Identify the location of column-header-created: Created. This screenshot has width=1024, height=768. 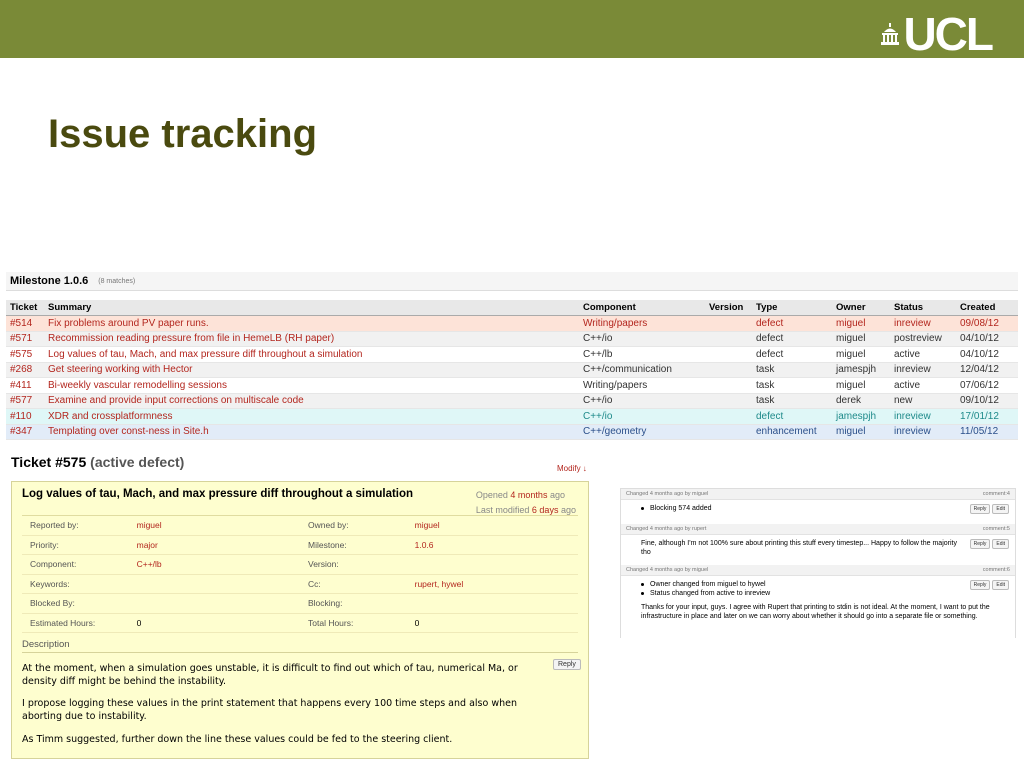
(987, 308).